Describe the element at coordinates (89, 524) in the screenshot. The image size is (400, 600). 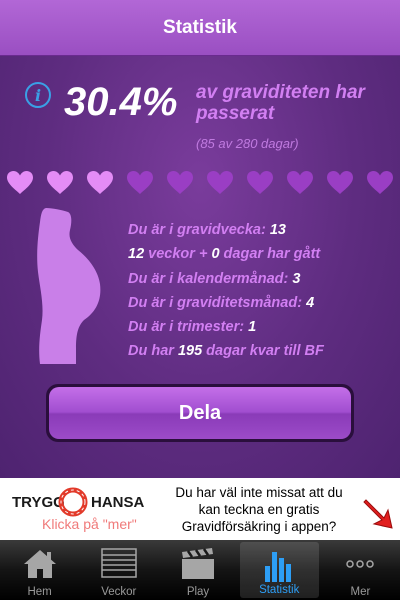
I see `ad-click-text: Klicka på "mer"` at that location.